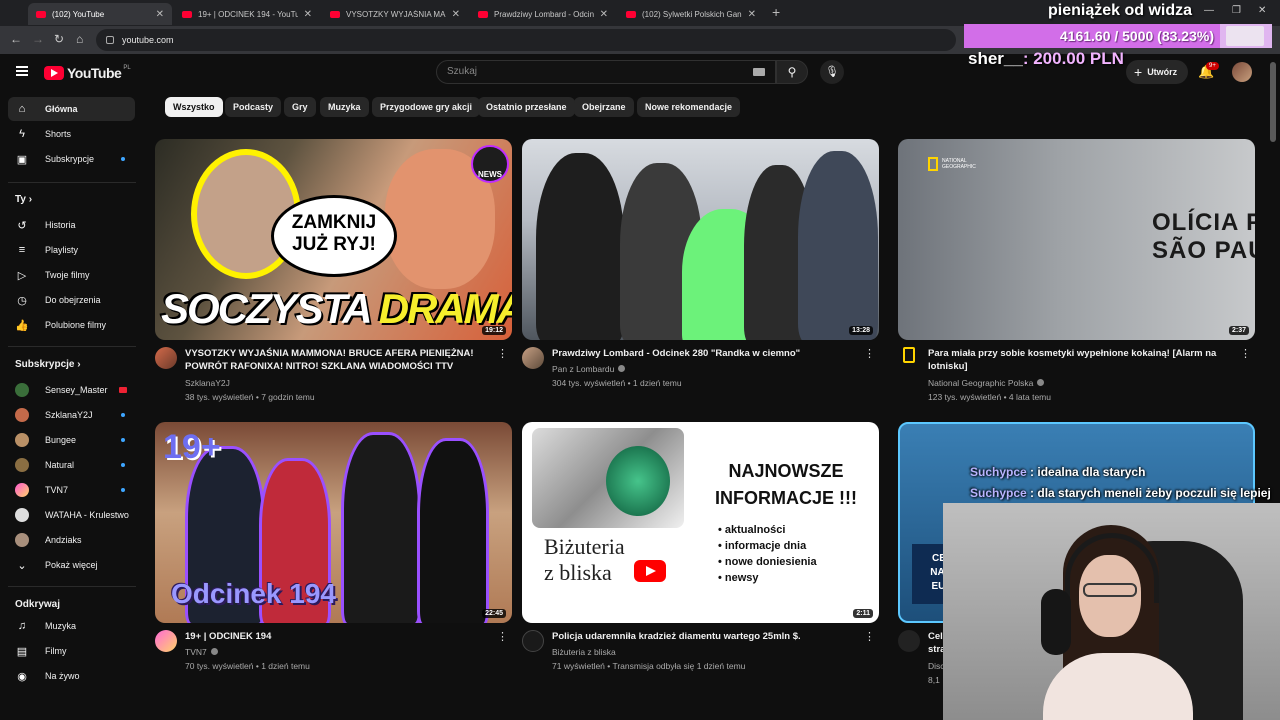  Describe the element at coordinates (22, 275) in the screenshot. I see `your-videos-icon: ▷` at that location.